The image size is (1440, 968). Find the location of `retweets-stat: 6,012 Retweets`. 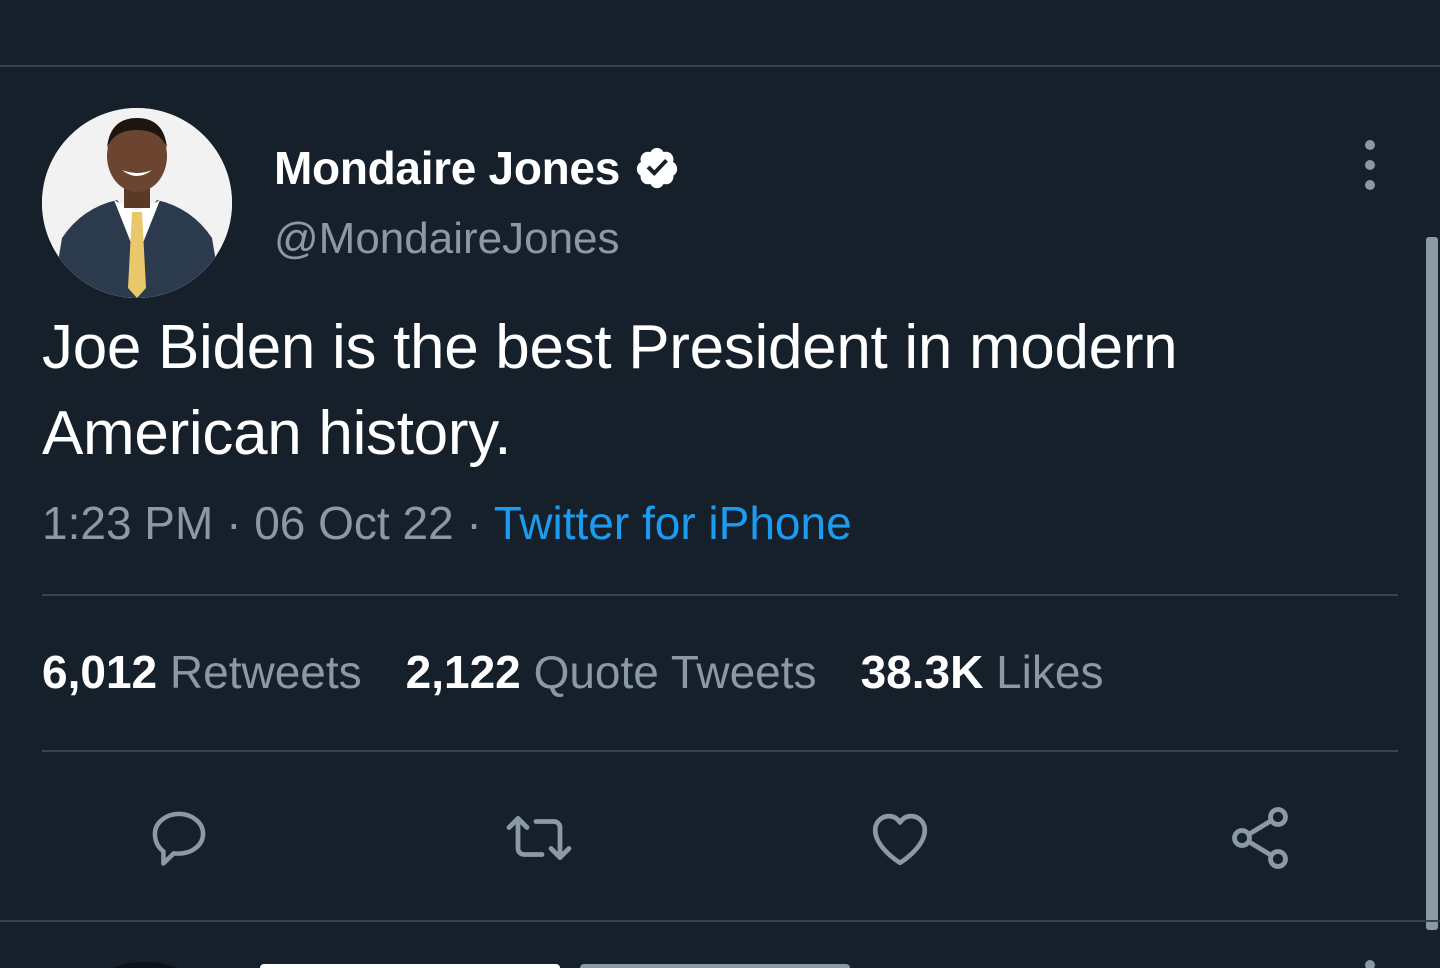

retweets-stat: 6,012 Retweets is located at coordinates (202, 672).